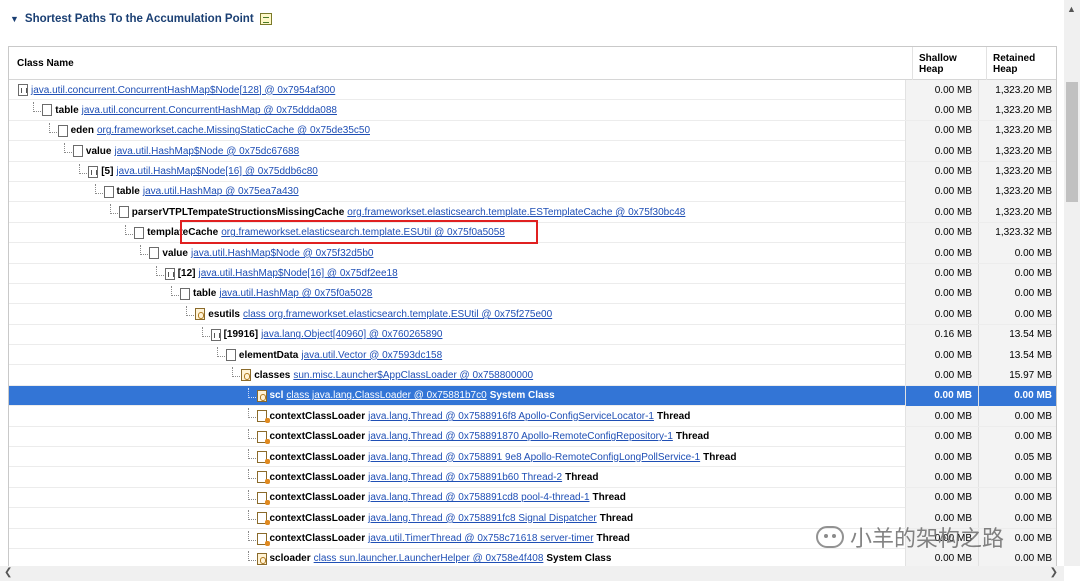 The image size is (1080, 581). Describe the element at coordinates (206, 151) in the screenshot. I see `object-link: java.util.HashMap$Node @ 0x75dc67688` at that location.